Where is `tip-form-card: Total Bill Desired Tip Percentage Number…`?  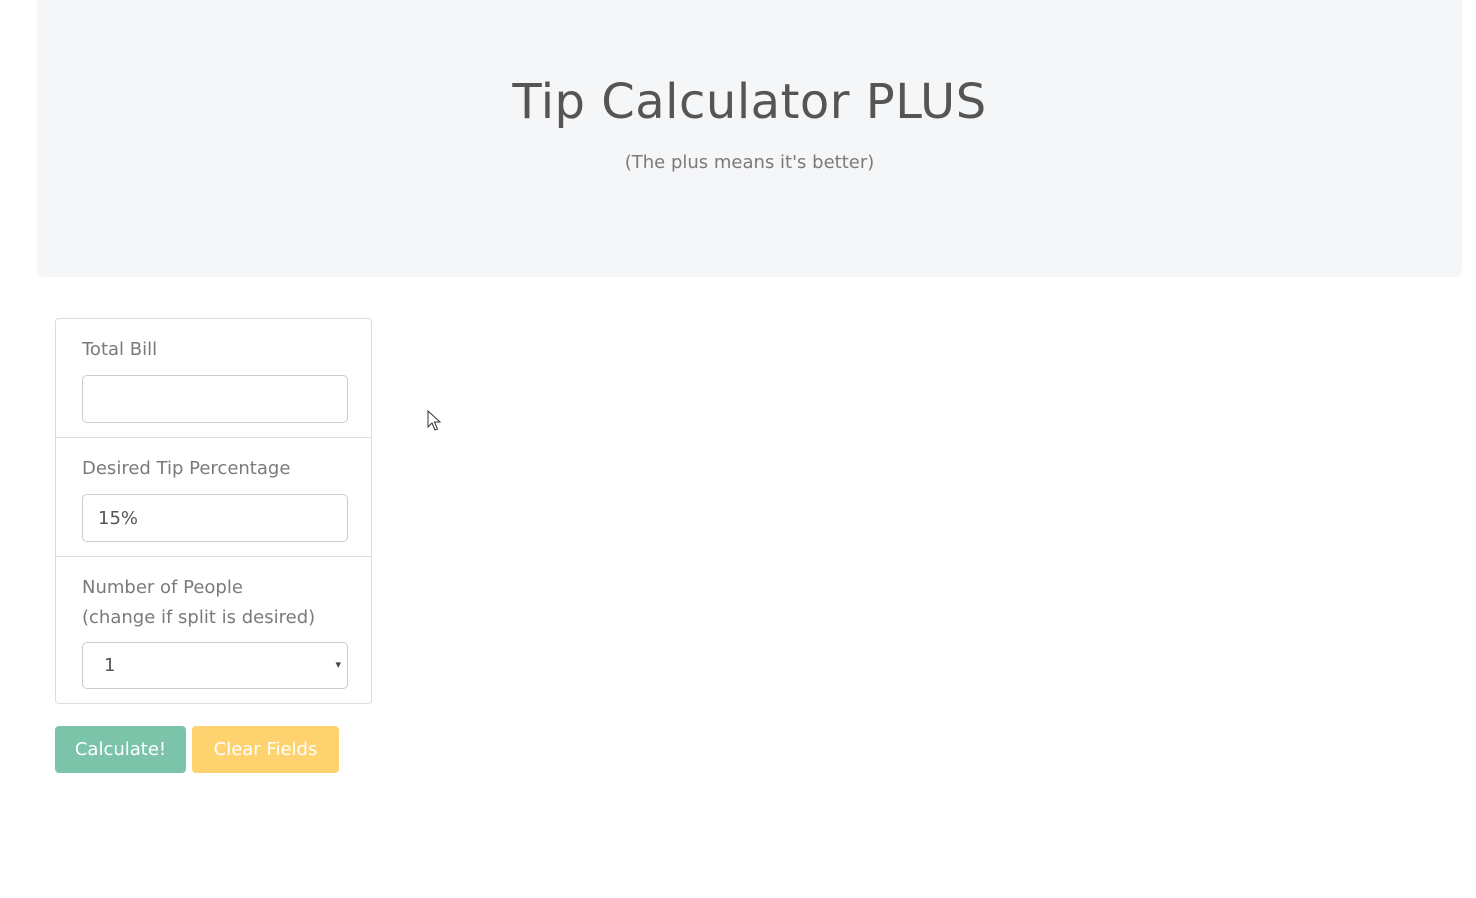
tip-form-card: Total Bill Desired Tip Percentage Number… is located at coordinates (213, 511).